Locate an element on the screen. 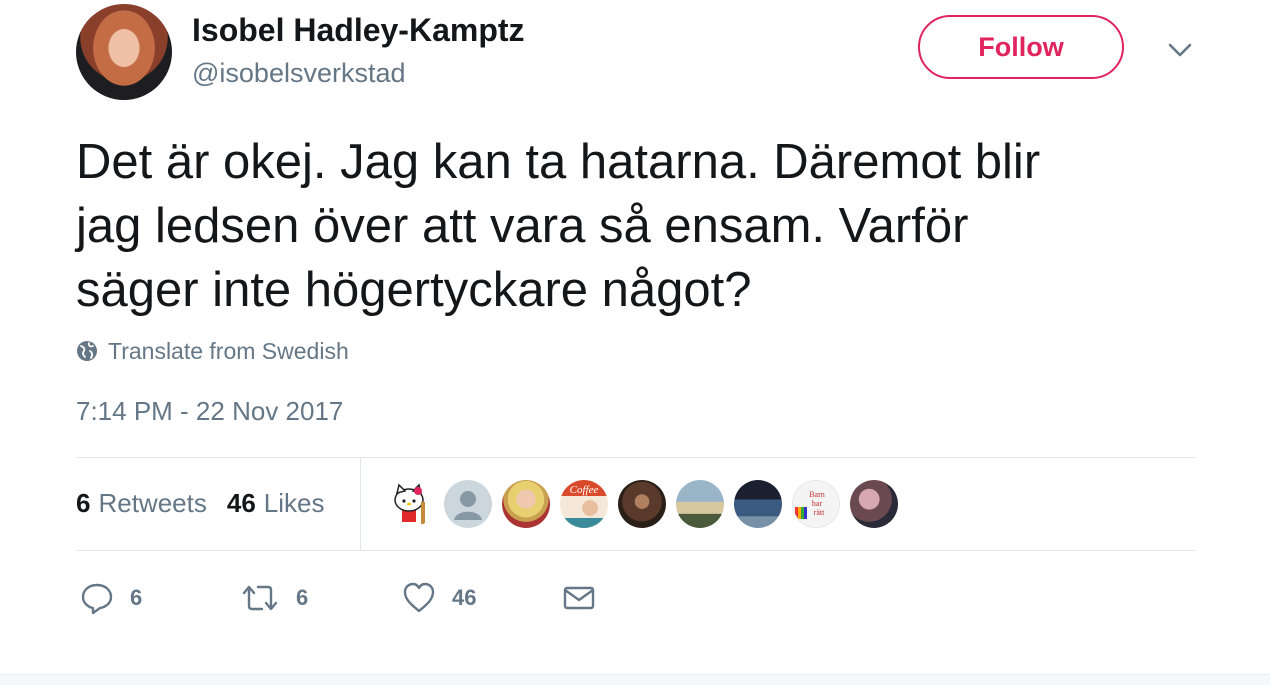 Image resolution: width=1270 pixels, height=685 pixels. retweet-button: 6 is located at coordinates (274, 598).